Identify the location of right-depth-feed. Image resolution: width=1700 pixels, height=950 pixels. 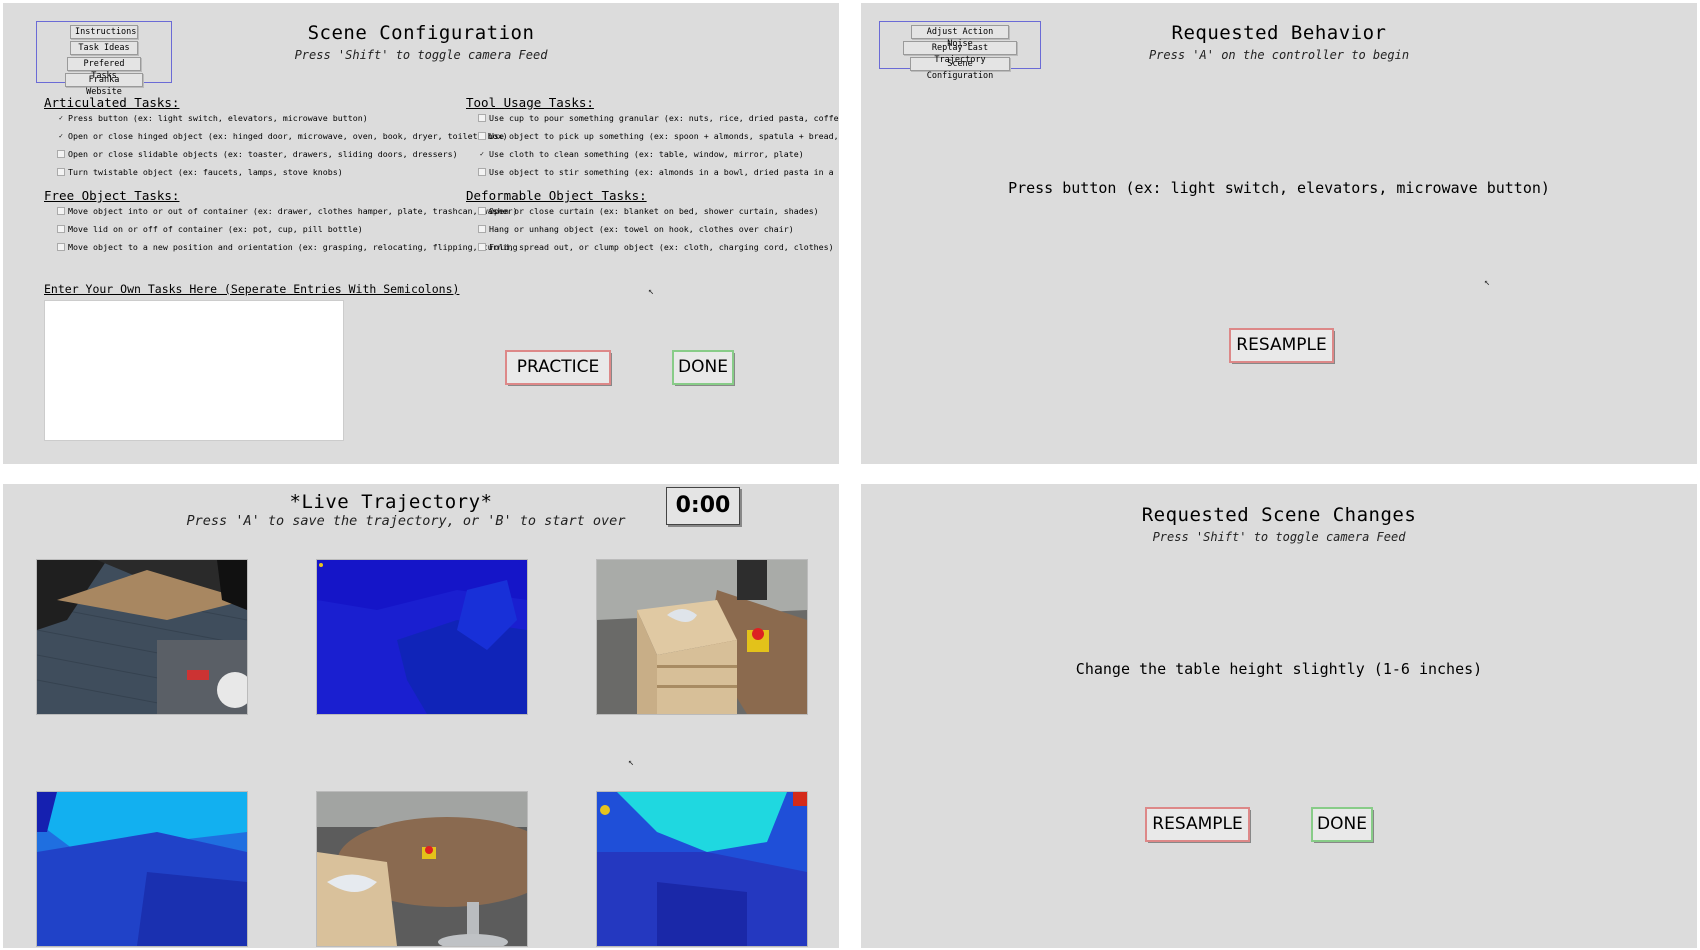
(702, 869).